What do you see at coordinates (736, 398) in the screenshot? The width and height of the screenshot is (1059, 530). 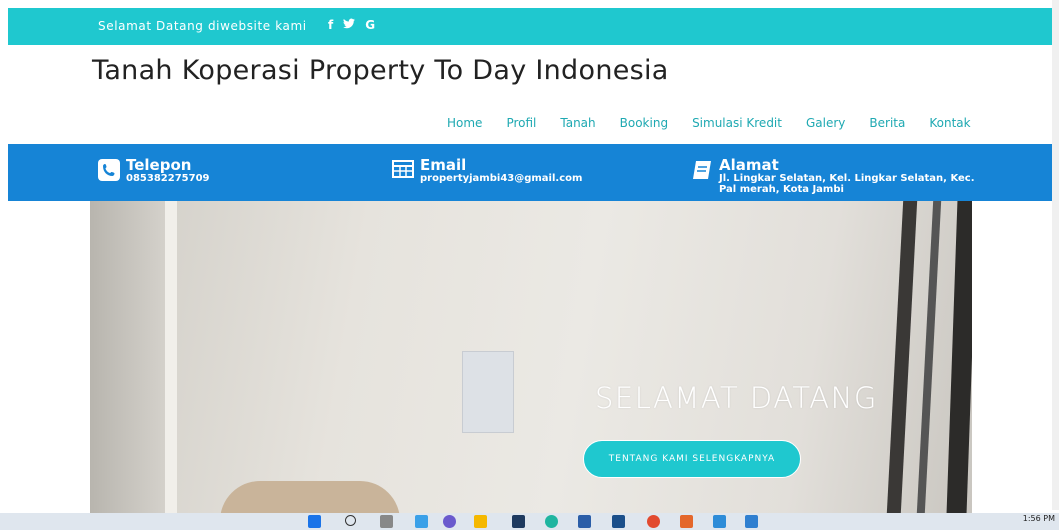 I see `hero-headline: SELAMAT DATANG` at bounding box center [736, 398].